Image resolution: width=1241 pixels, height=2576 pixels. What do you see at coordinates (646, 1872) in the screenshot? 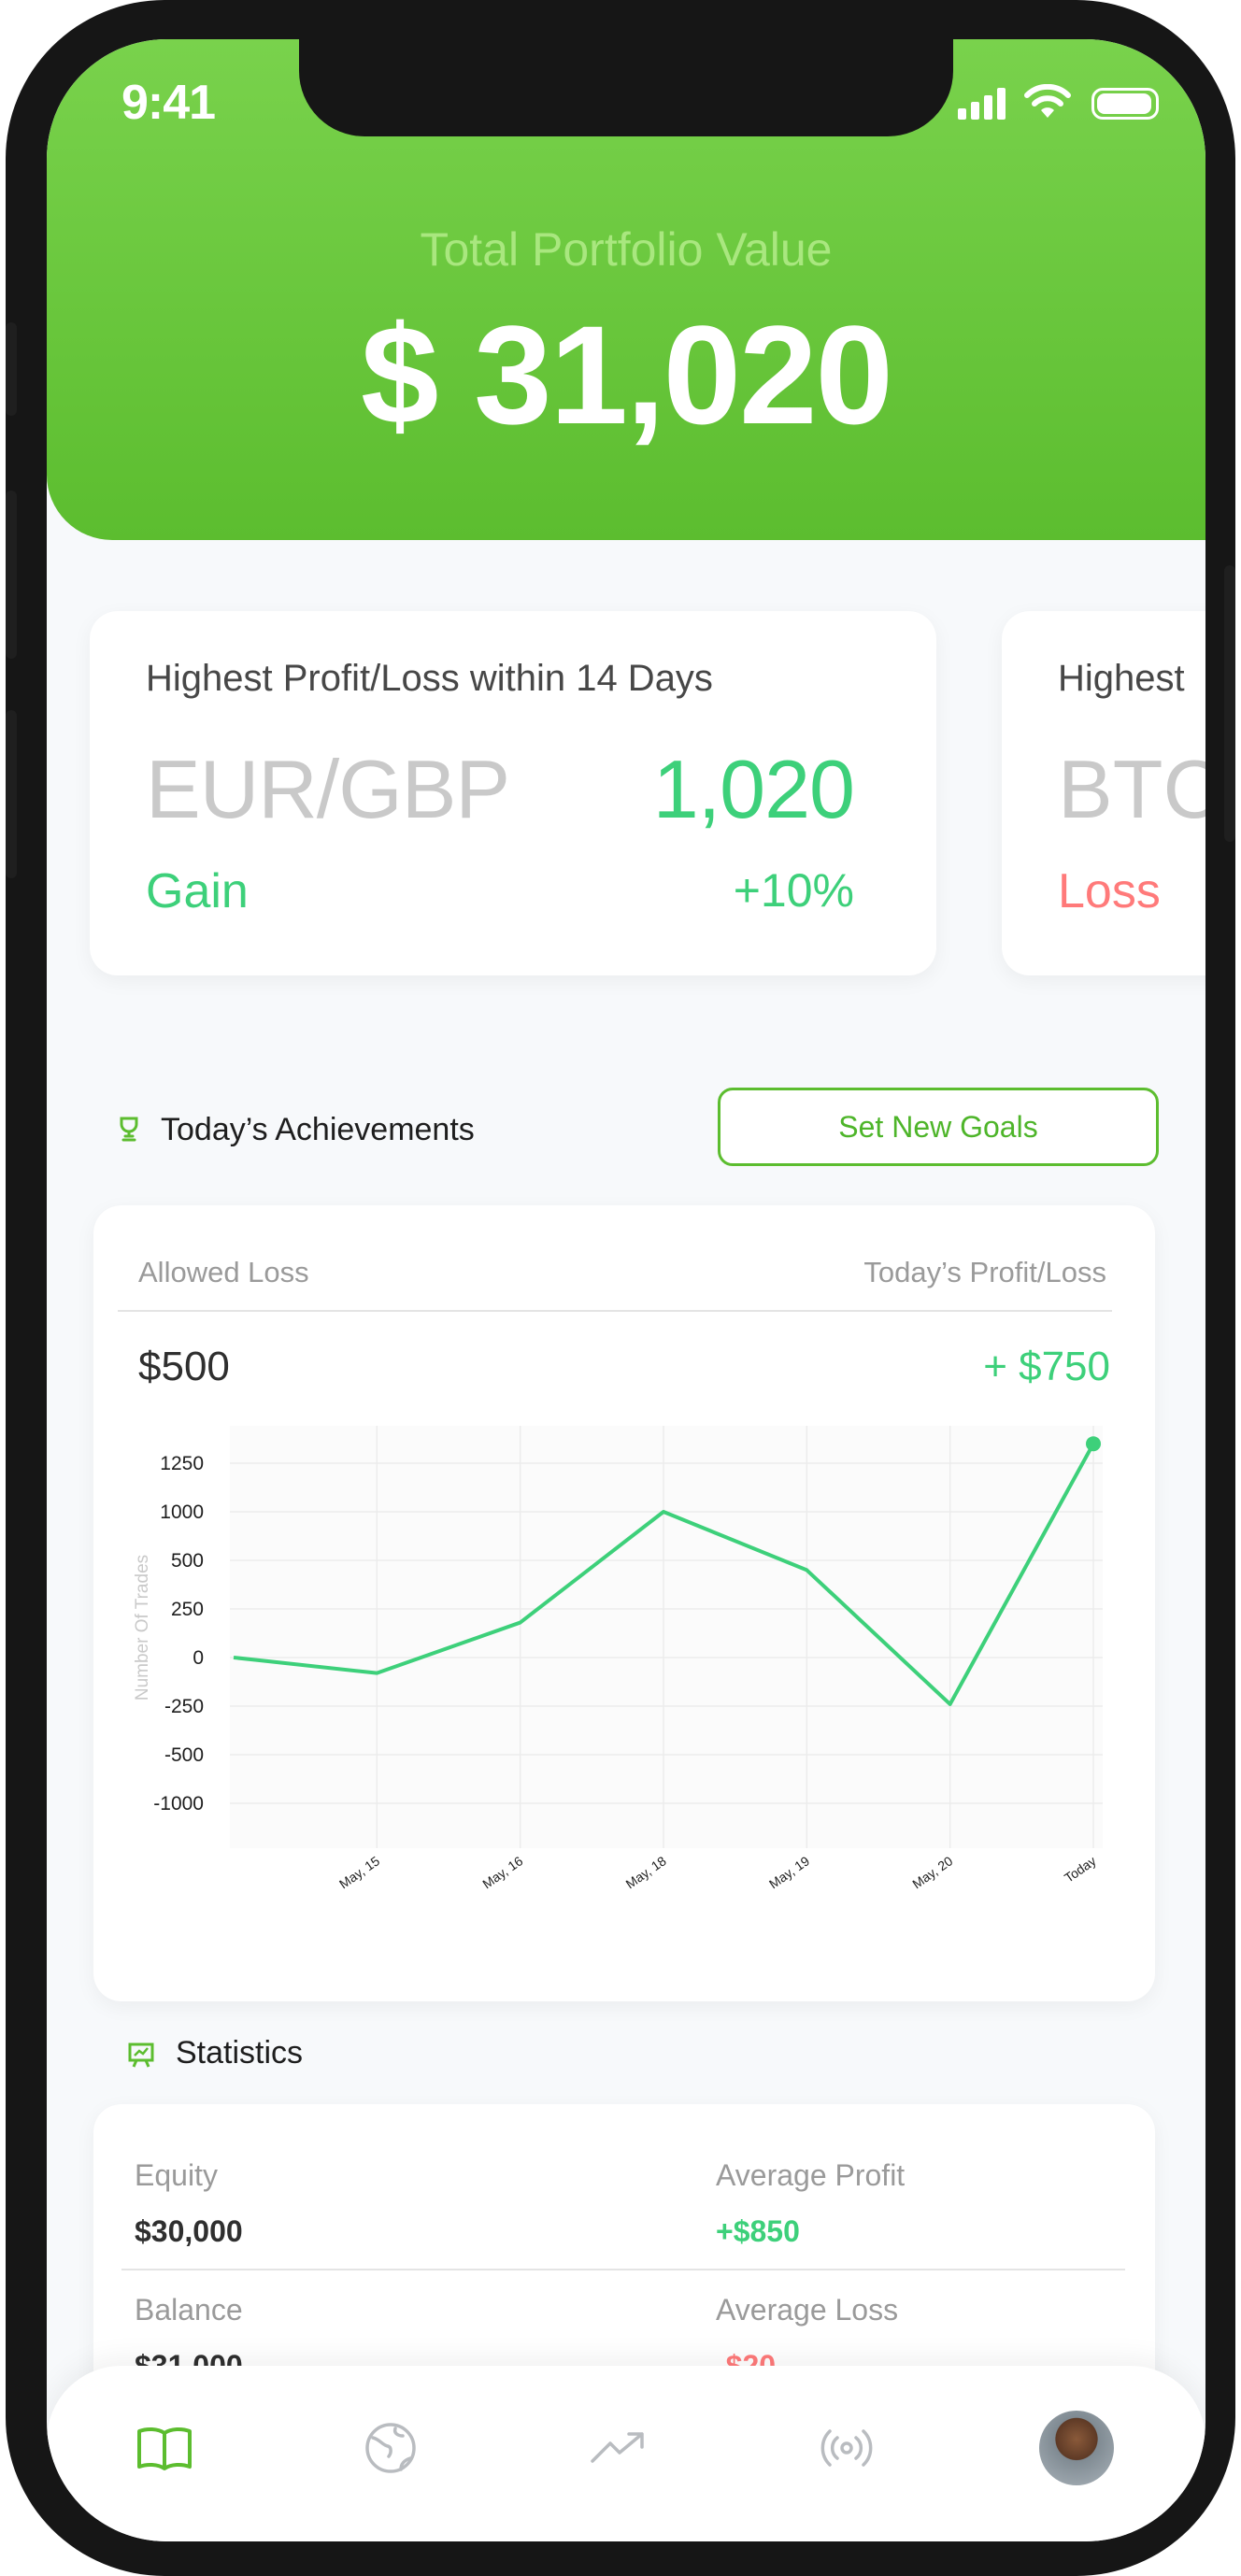
I see `chart-x-tick-label: May, 18` at bounding box center [646, 1872].